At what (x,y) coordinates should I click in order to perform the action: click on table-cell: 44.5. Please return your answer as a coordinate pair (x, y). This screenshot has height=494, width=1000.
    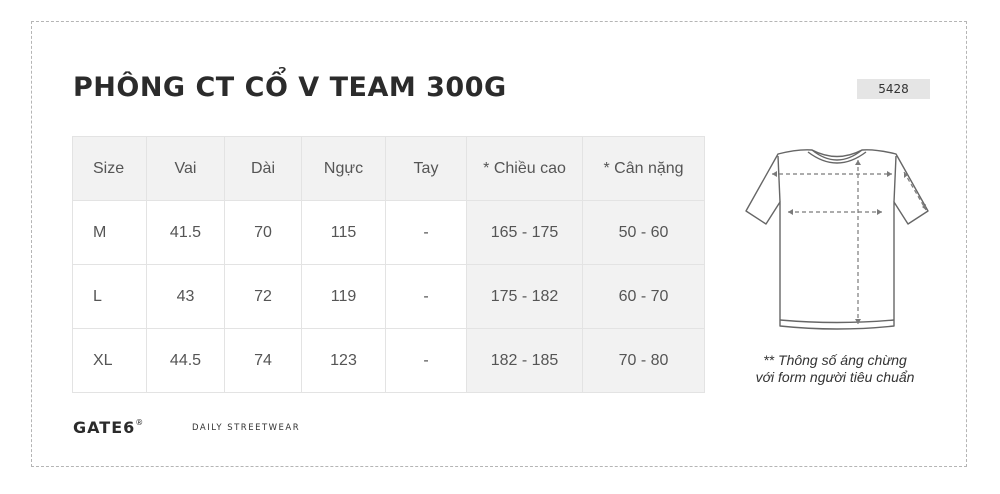
    Looking at the image, I should click on (185, 360).